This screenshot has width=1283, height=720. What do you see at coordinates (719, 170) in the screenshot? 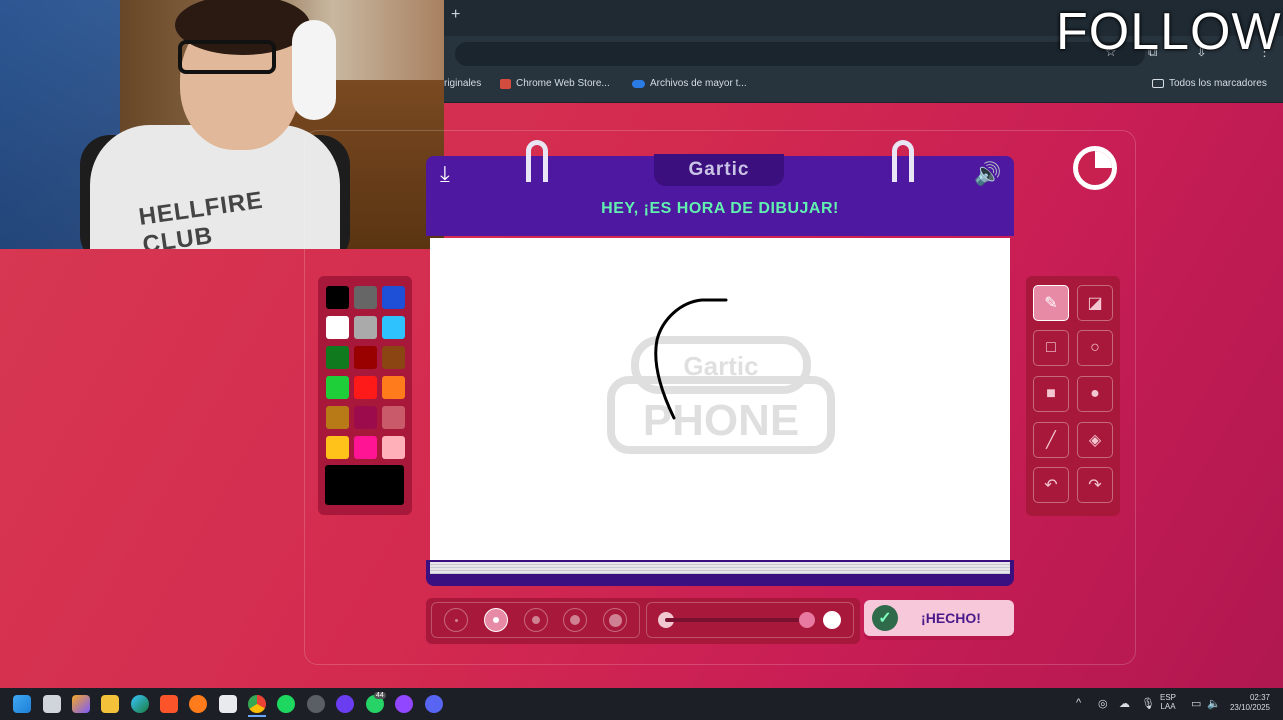
I see `gartic-logo: Gartic` at bounding box center [719, 170].